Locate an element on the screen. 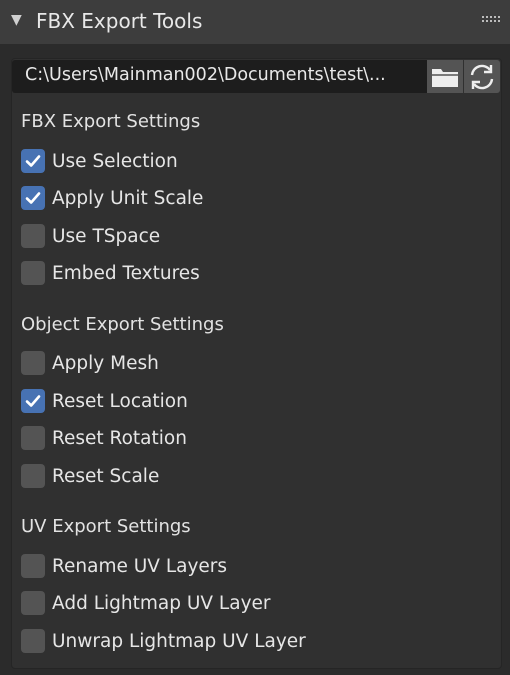 Image resolution: width=510 pixels, height=675 pixels. browse-folder-button is located at coordinates (445, 76).